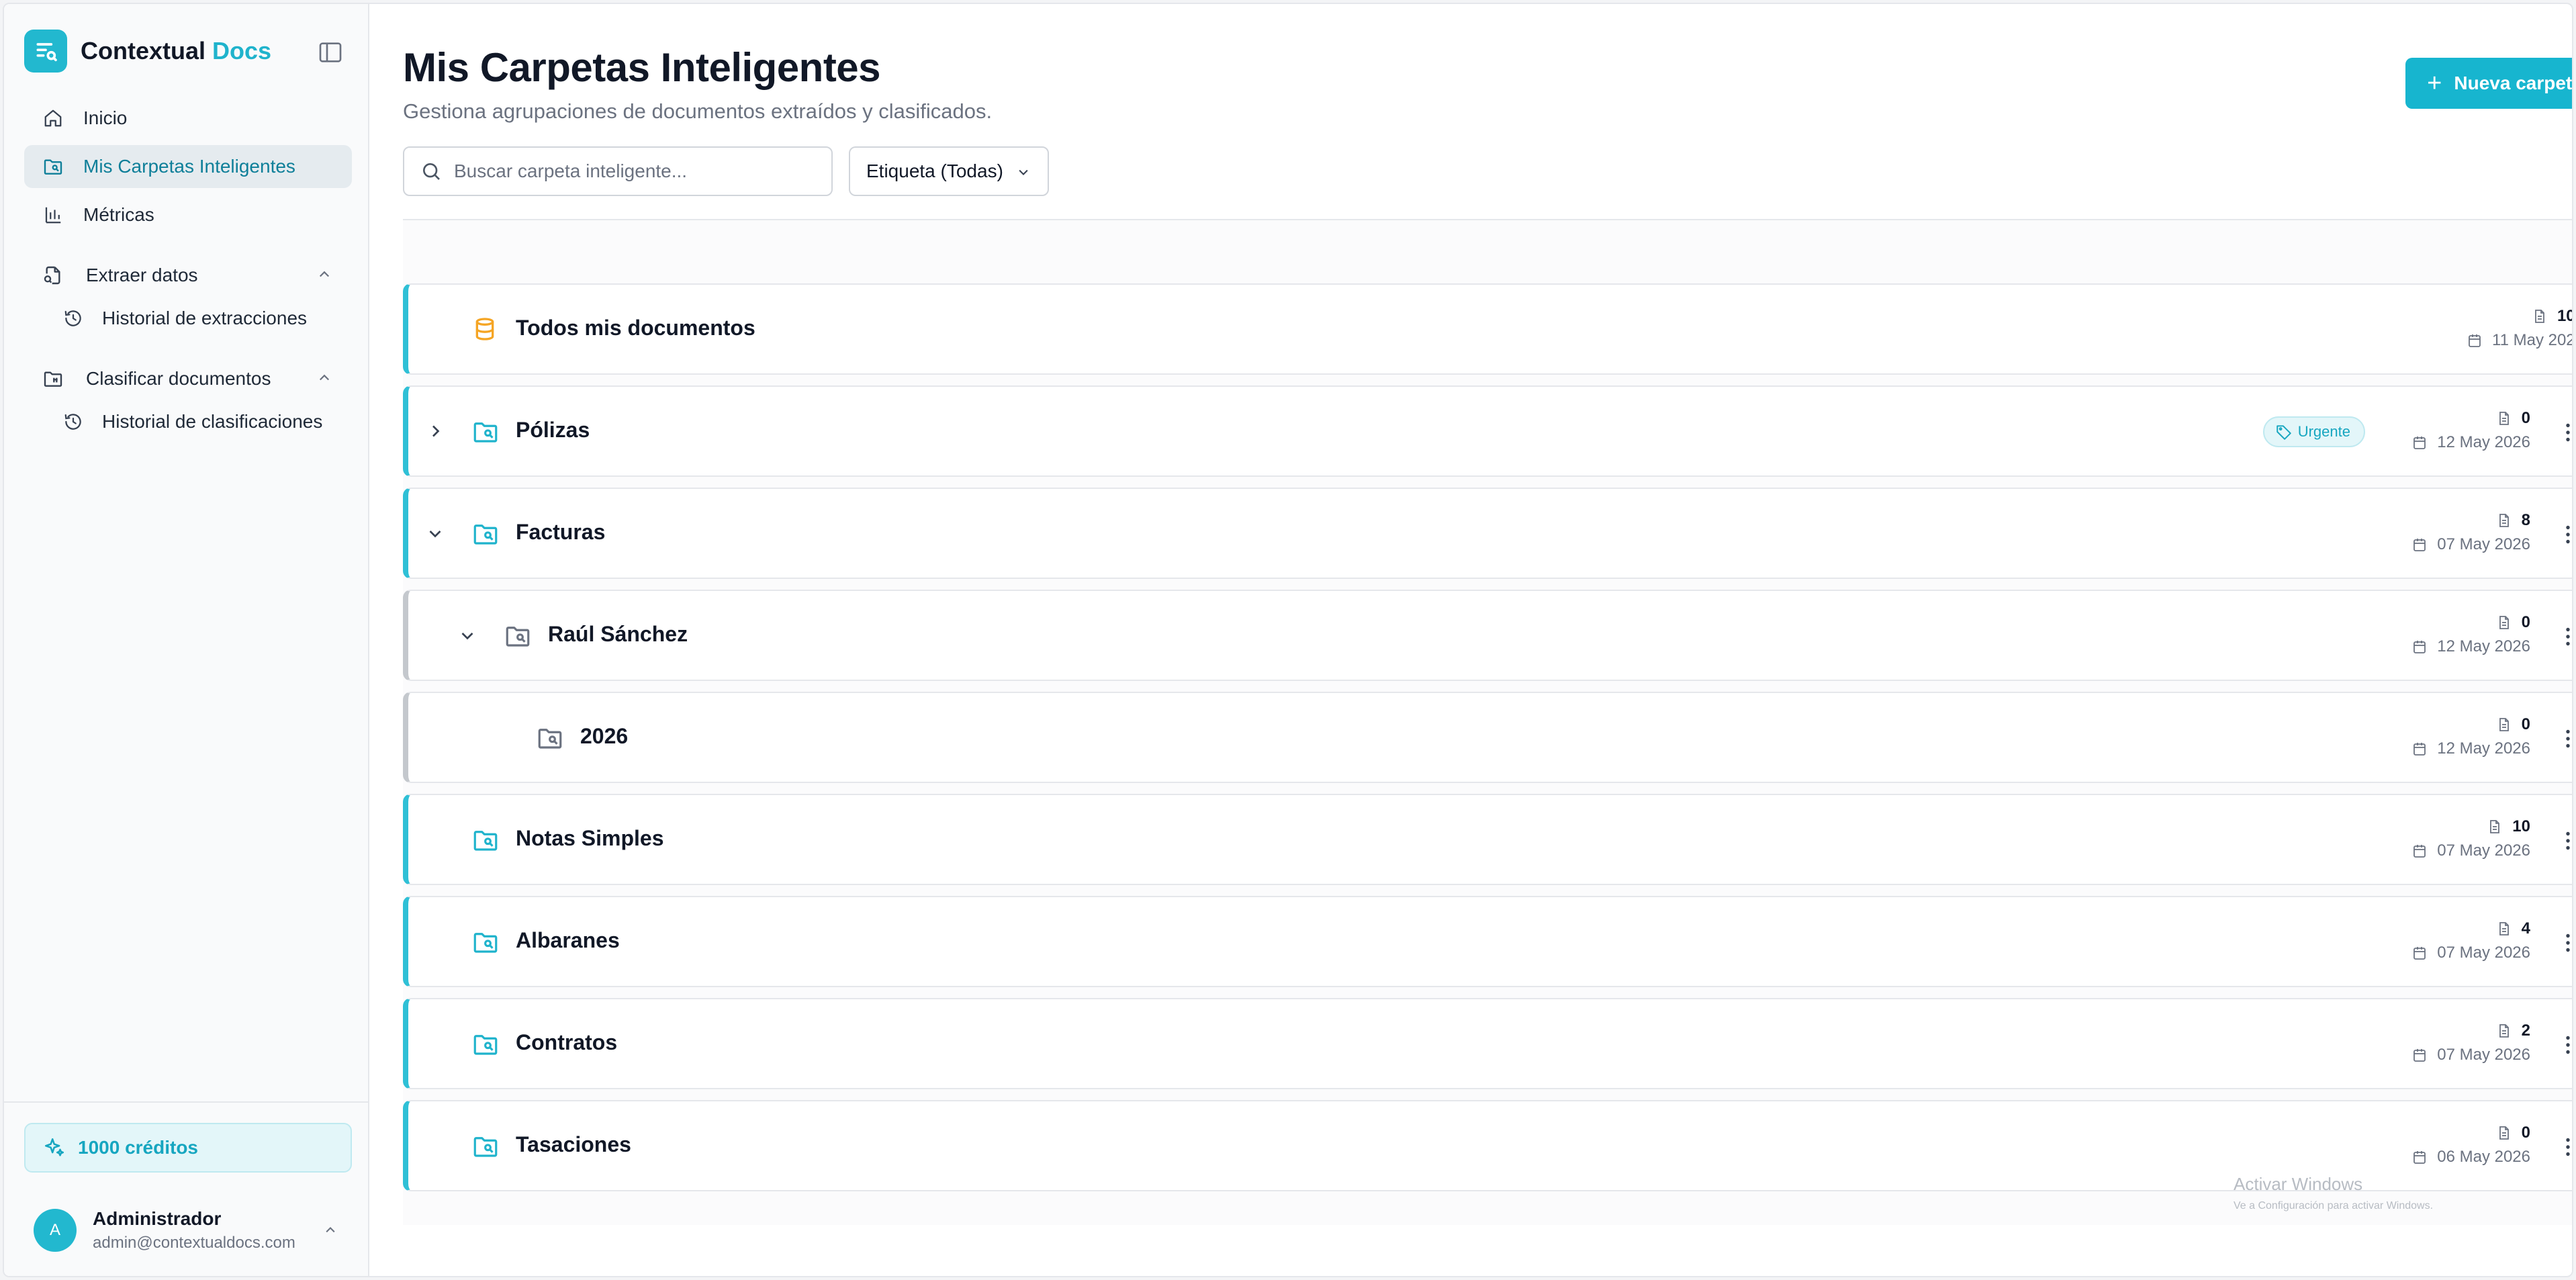 The image size is (2576, 1280). What do you see at coordinates (1487, 329) in the screenshot?
I see `folder-row-all: Todos mis documentos 107 11 May 2026` at bounding box center [1487, 329].